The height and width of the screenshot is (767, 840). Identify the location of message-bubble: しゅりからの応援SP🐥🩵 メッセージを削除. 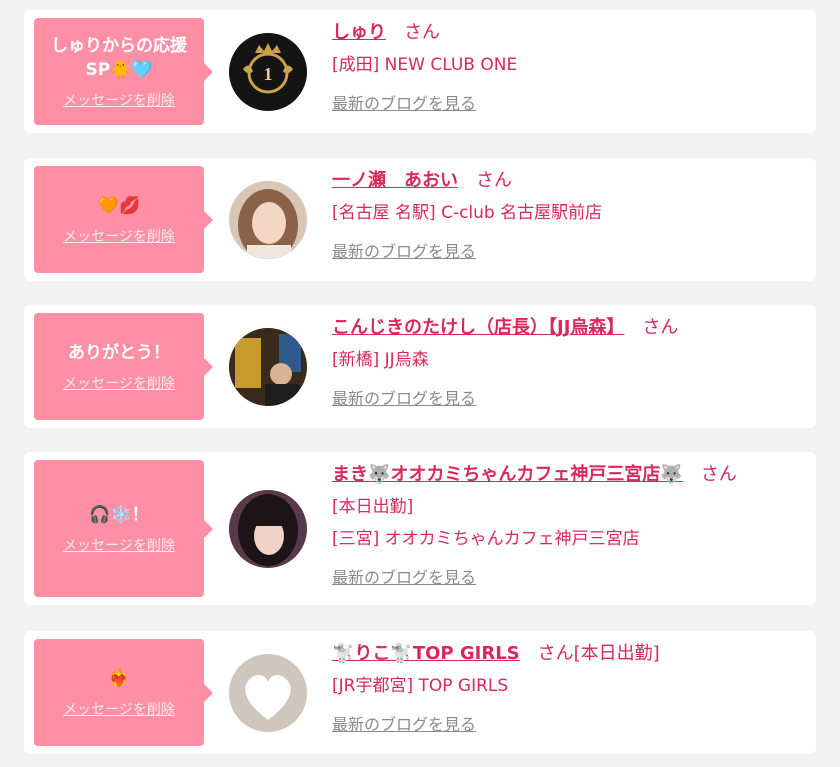
(123, 71).